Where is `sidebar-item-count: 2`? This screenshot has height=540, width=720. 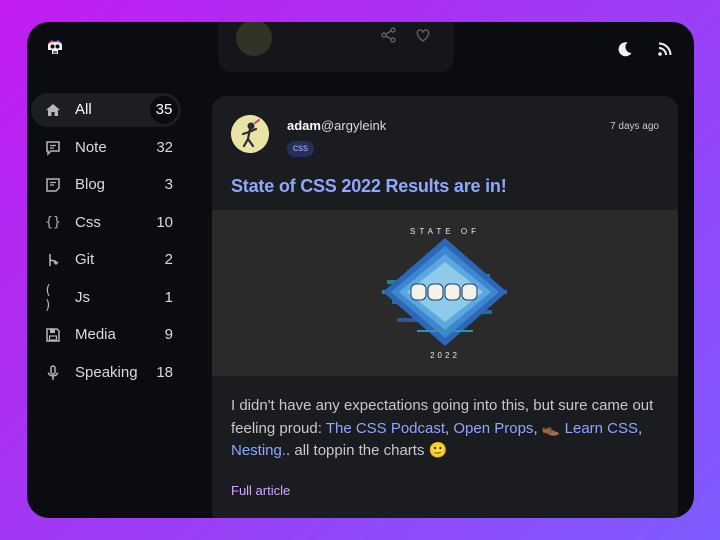 sidebar-item-count: 2 is located at coordinates (168, 259).